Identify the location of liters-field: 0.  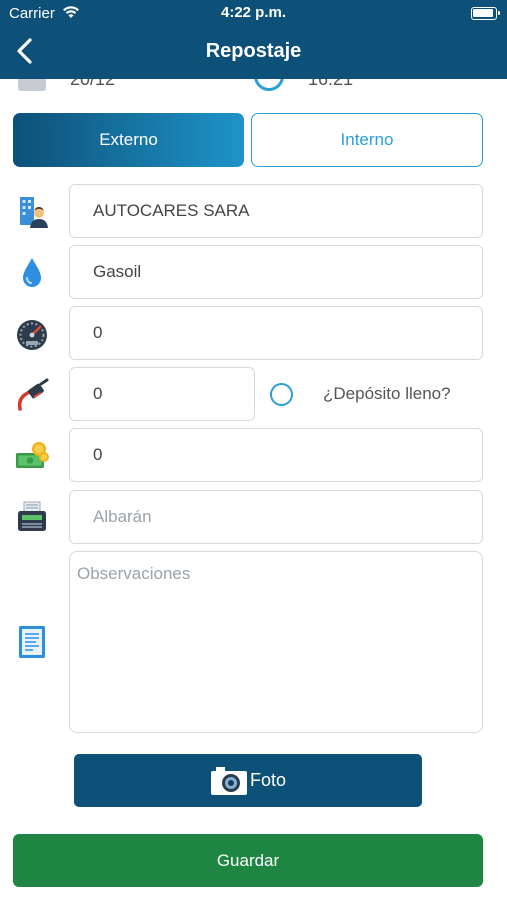
(162, 394).